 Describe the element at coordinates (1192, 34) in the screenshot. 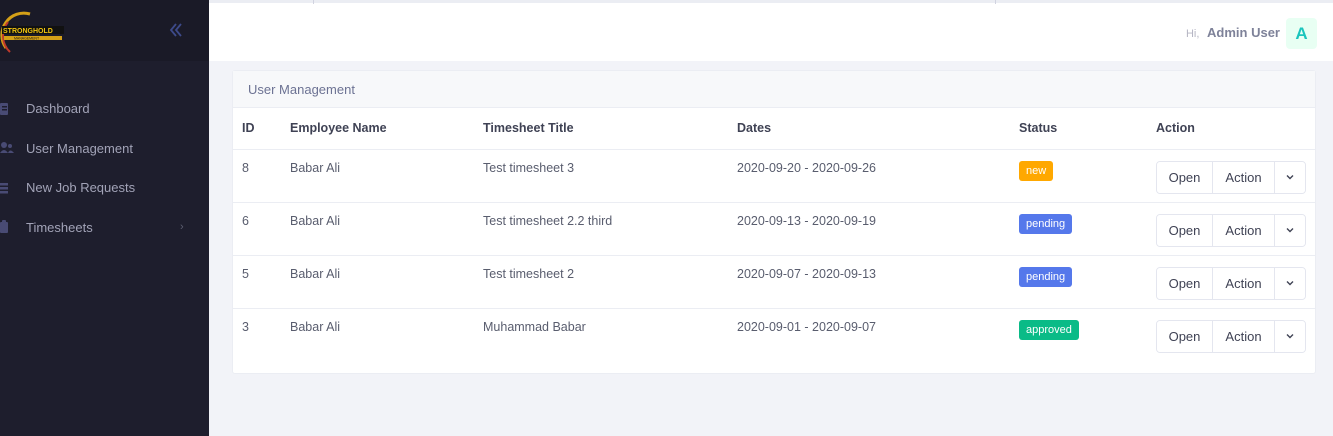

I see `greeting-text: Hi,` at that location.